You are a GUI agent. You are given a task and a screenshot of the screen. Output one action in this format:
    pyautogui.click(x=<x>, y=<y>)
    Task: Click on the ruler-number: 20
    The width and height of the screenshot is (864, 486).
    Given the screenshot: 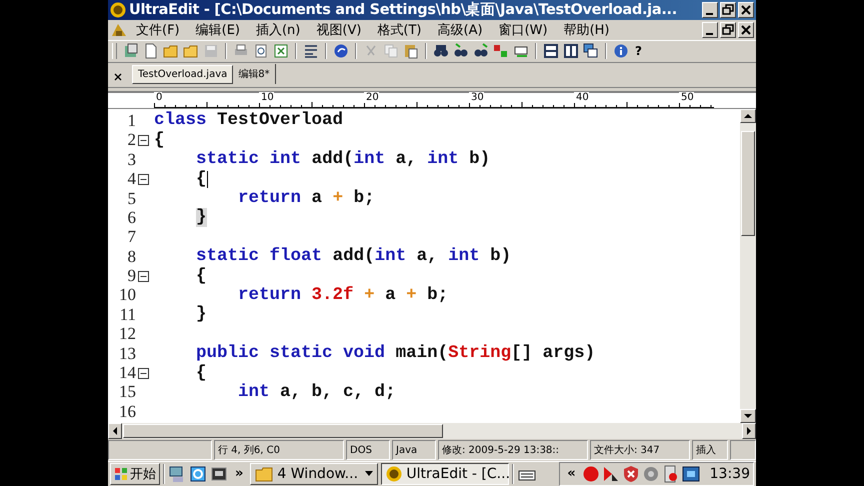 What is the action you would take?
    pyautogui.click(x=371, y=98)
    